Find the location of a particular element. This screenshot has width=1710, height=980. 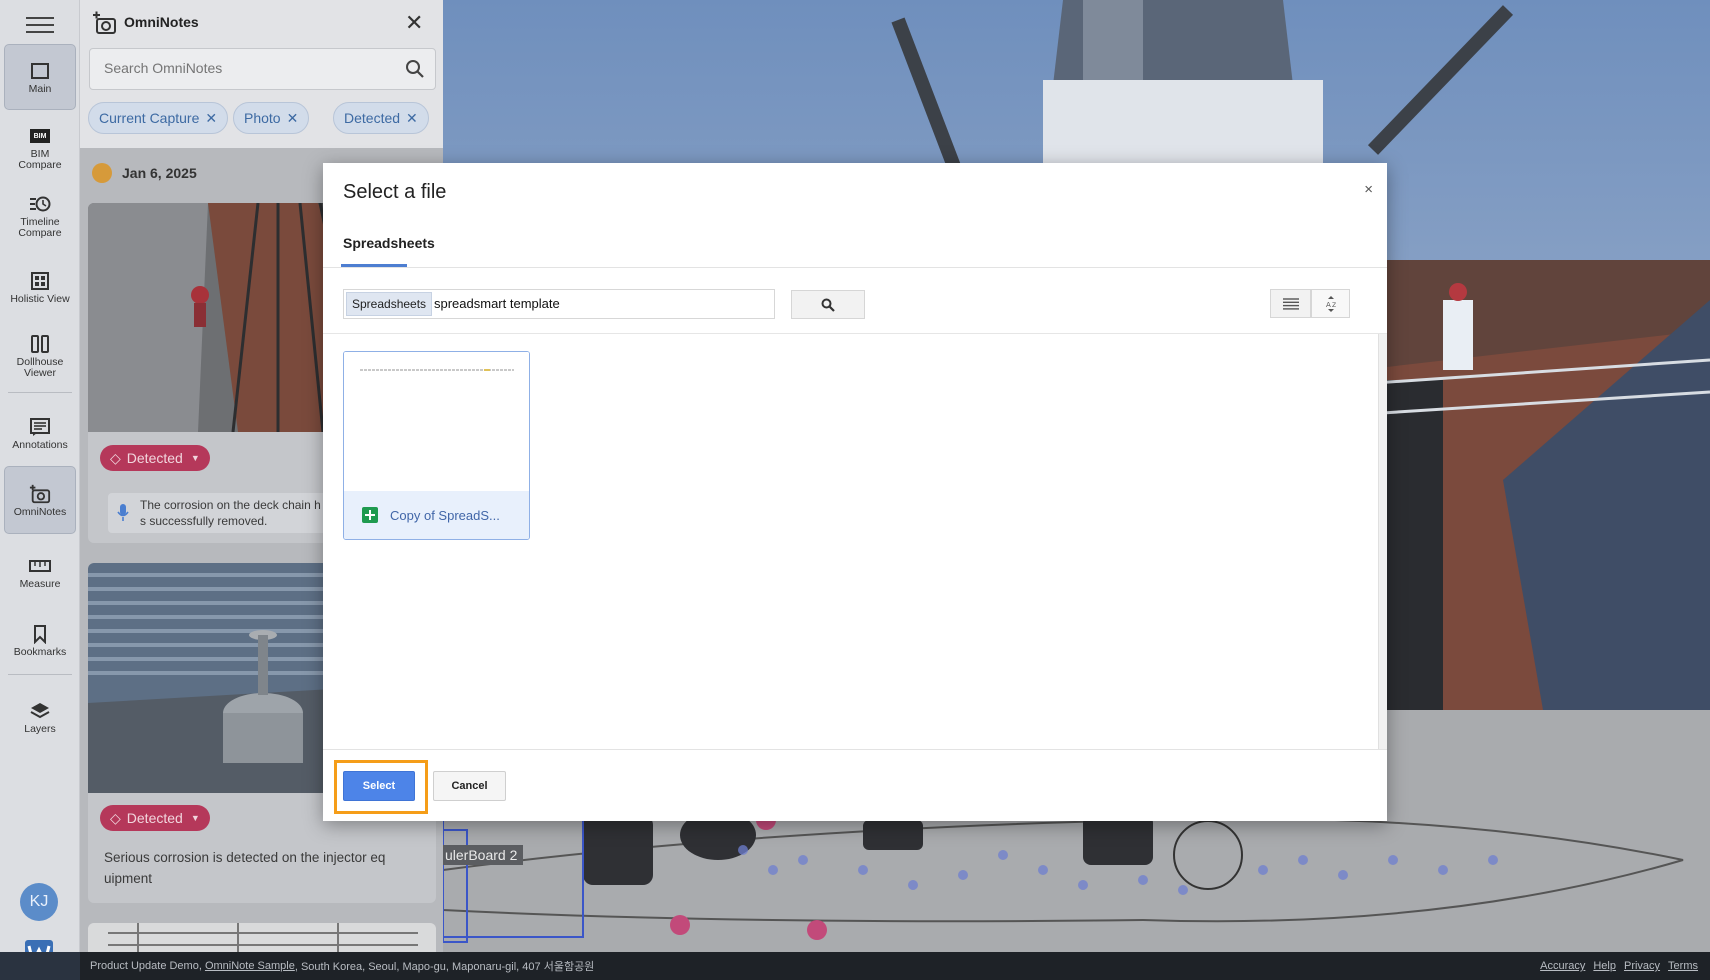

bookmark-icon is located at coordinates (40, 634).